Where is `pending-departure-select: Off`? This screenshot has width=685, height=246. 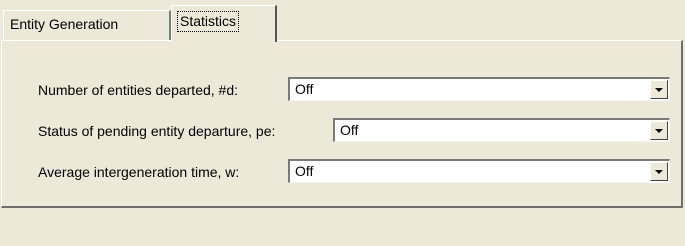 pending-departure-select: Off is located at coordinates (501, 130).